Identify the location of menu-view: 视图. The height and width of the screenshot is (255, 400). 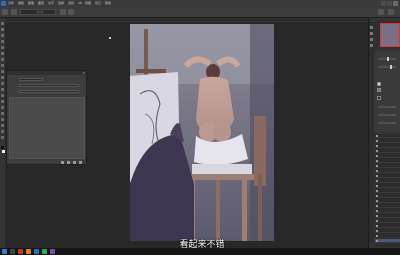
(88, 3).